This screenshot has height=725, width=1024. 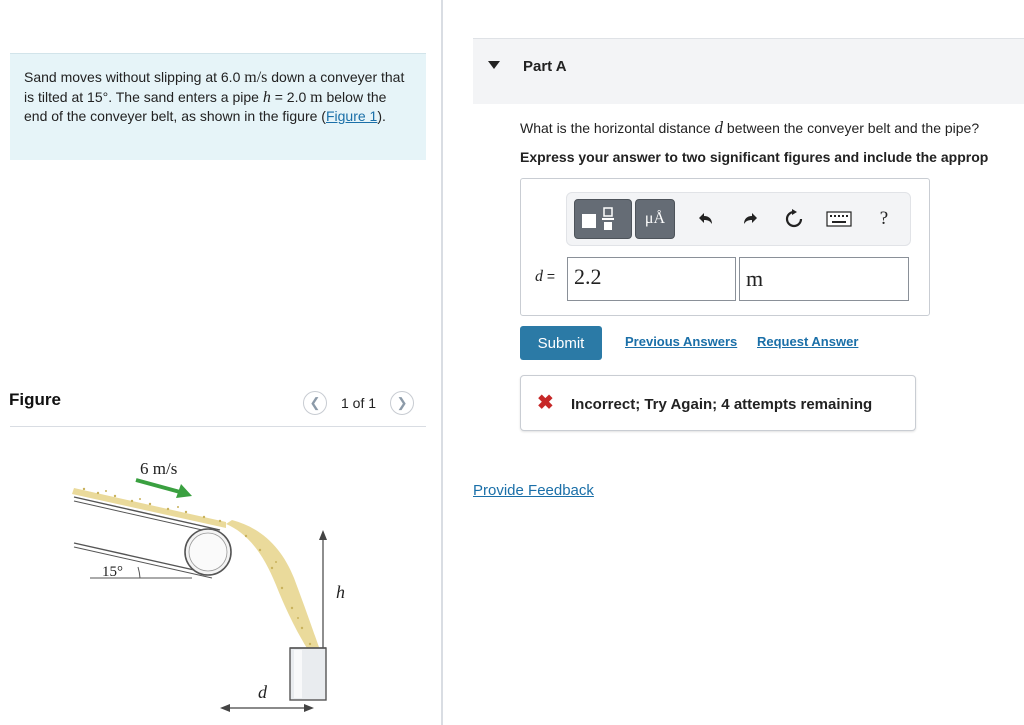 I want to click on problem-segment: Sand moves without slipping at 6.0, so click(x=134, y=77).